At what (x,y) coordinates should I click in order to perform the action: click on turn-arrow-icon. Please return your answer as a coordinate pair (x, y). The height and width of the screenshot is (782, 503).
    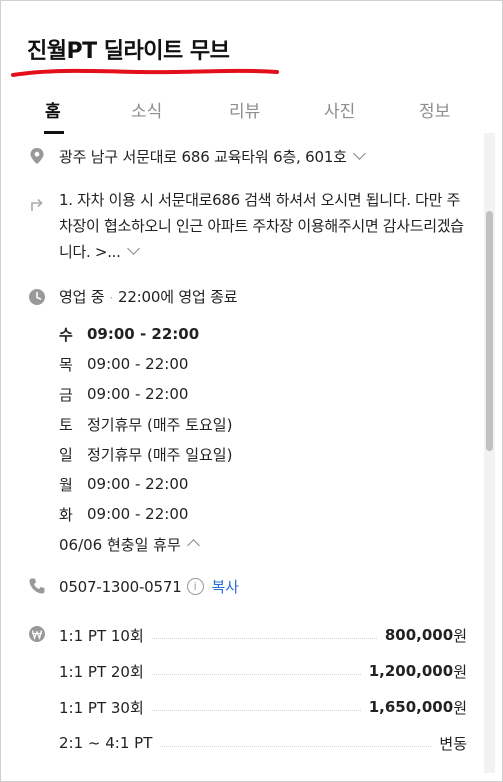
    Looking at the image, I should click on (37, 204).